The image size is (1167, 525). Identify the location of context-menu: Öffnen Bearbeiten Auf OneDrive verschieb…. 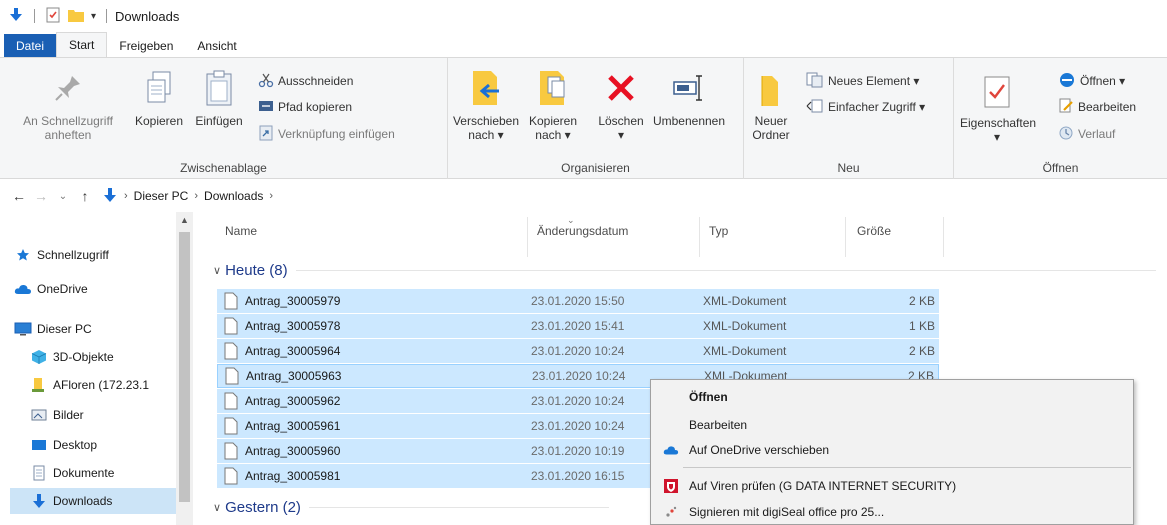
(892, 452).